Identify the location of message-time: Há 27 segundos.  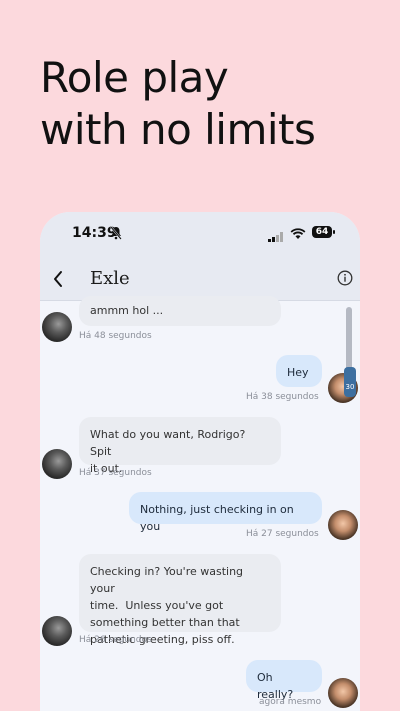
(282, 534).